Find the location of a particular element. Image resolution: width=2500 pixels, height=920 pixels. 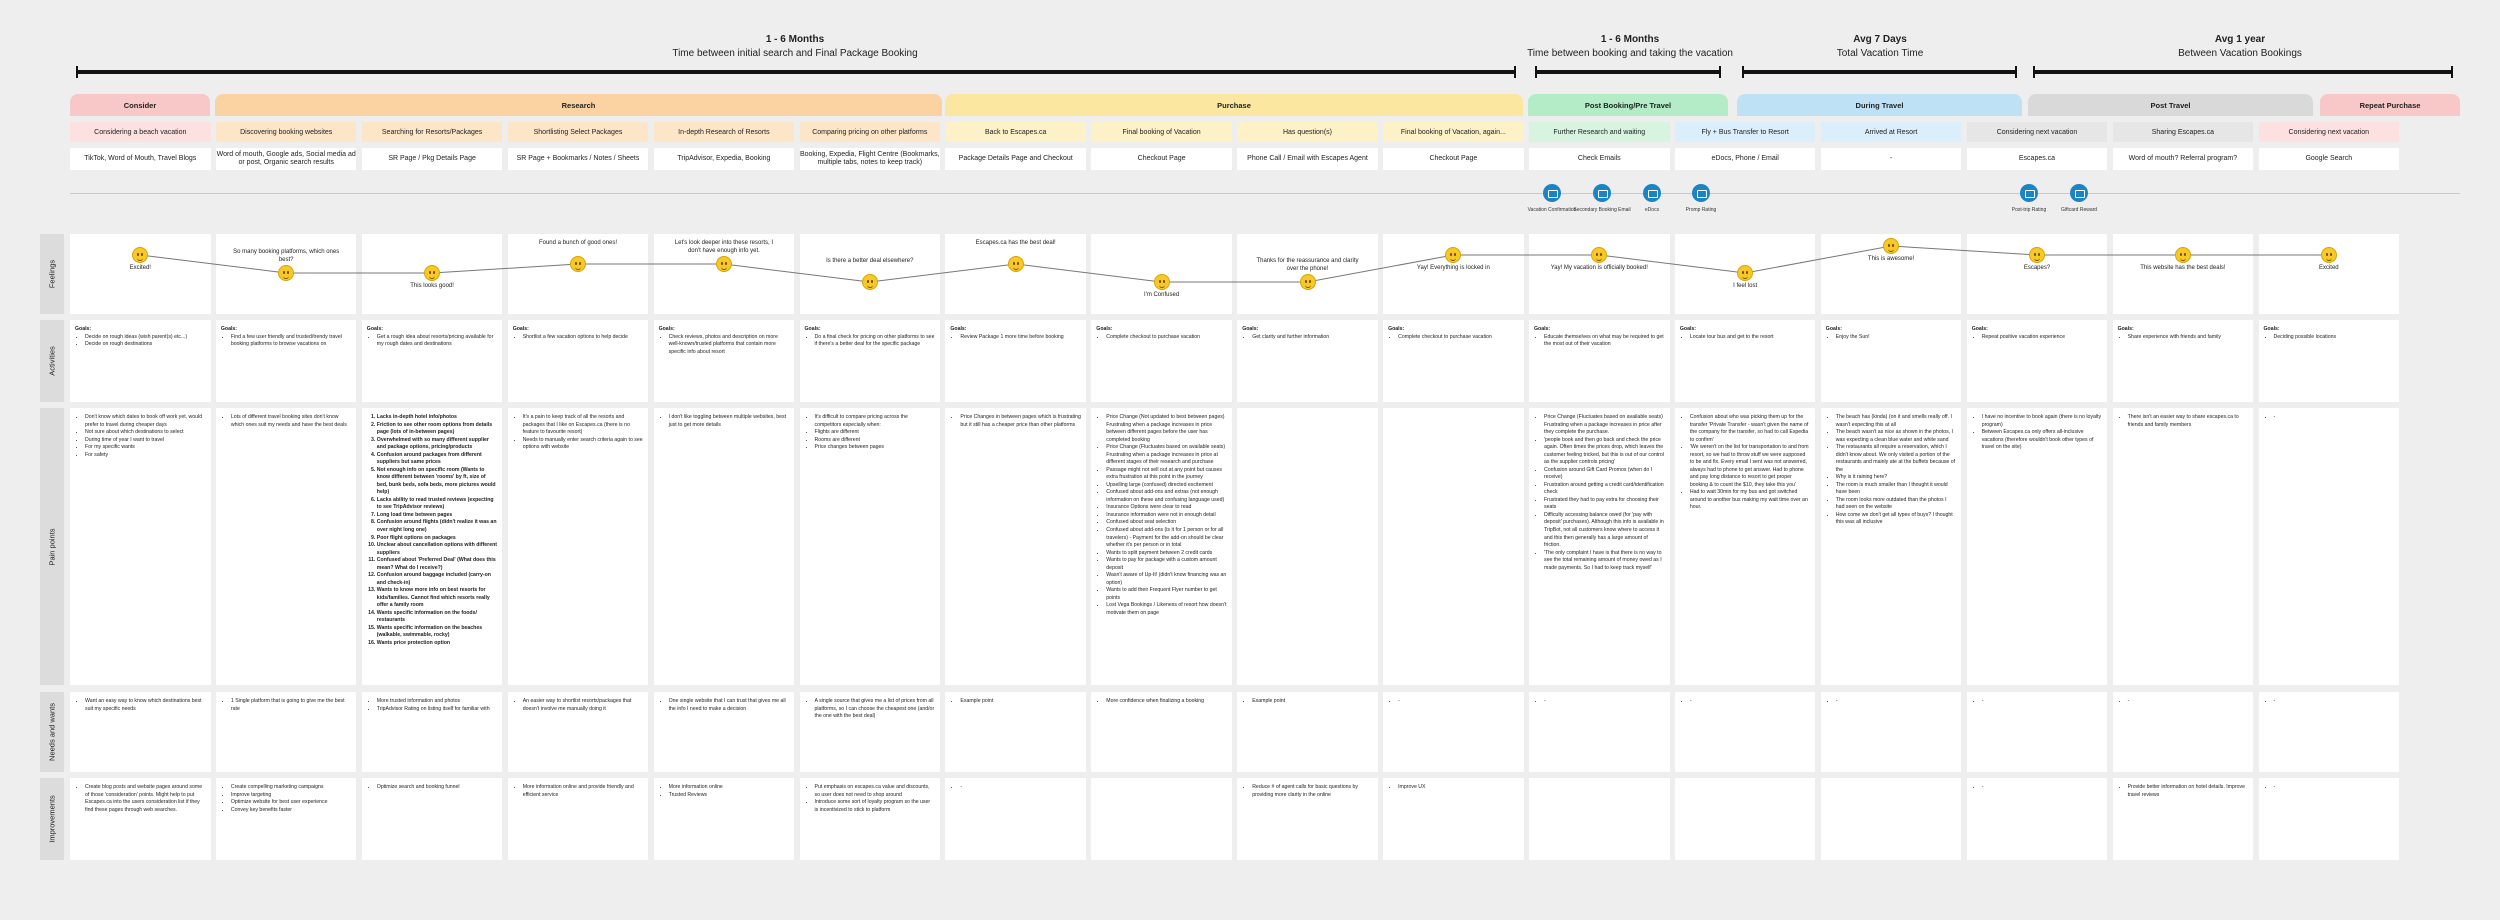

feeling-label: I'm Confused is located at coordinates (1162, 295).